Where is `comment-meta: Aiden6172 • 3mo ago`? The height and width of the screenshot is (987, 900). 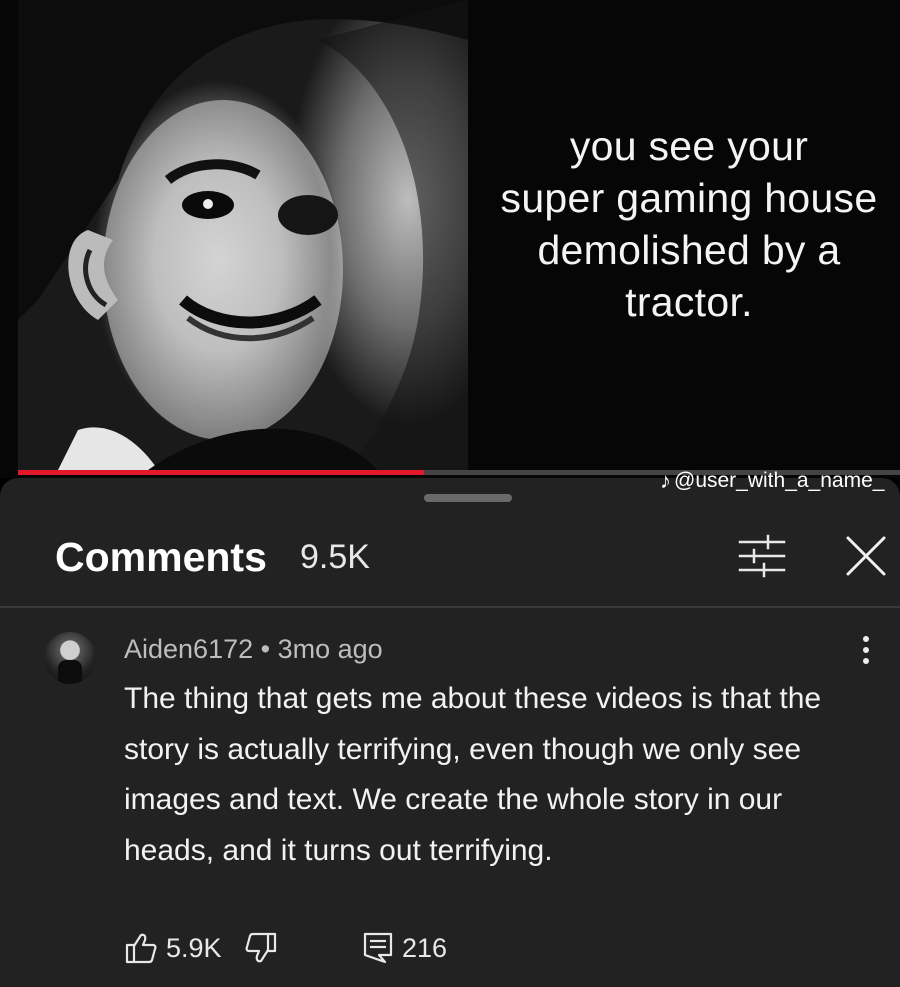 comment-meta: Aiden6172 • 3mo ago is located at coordinates (253, 649).